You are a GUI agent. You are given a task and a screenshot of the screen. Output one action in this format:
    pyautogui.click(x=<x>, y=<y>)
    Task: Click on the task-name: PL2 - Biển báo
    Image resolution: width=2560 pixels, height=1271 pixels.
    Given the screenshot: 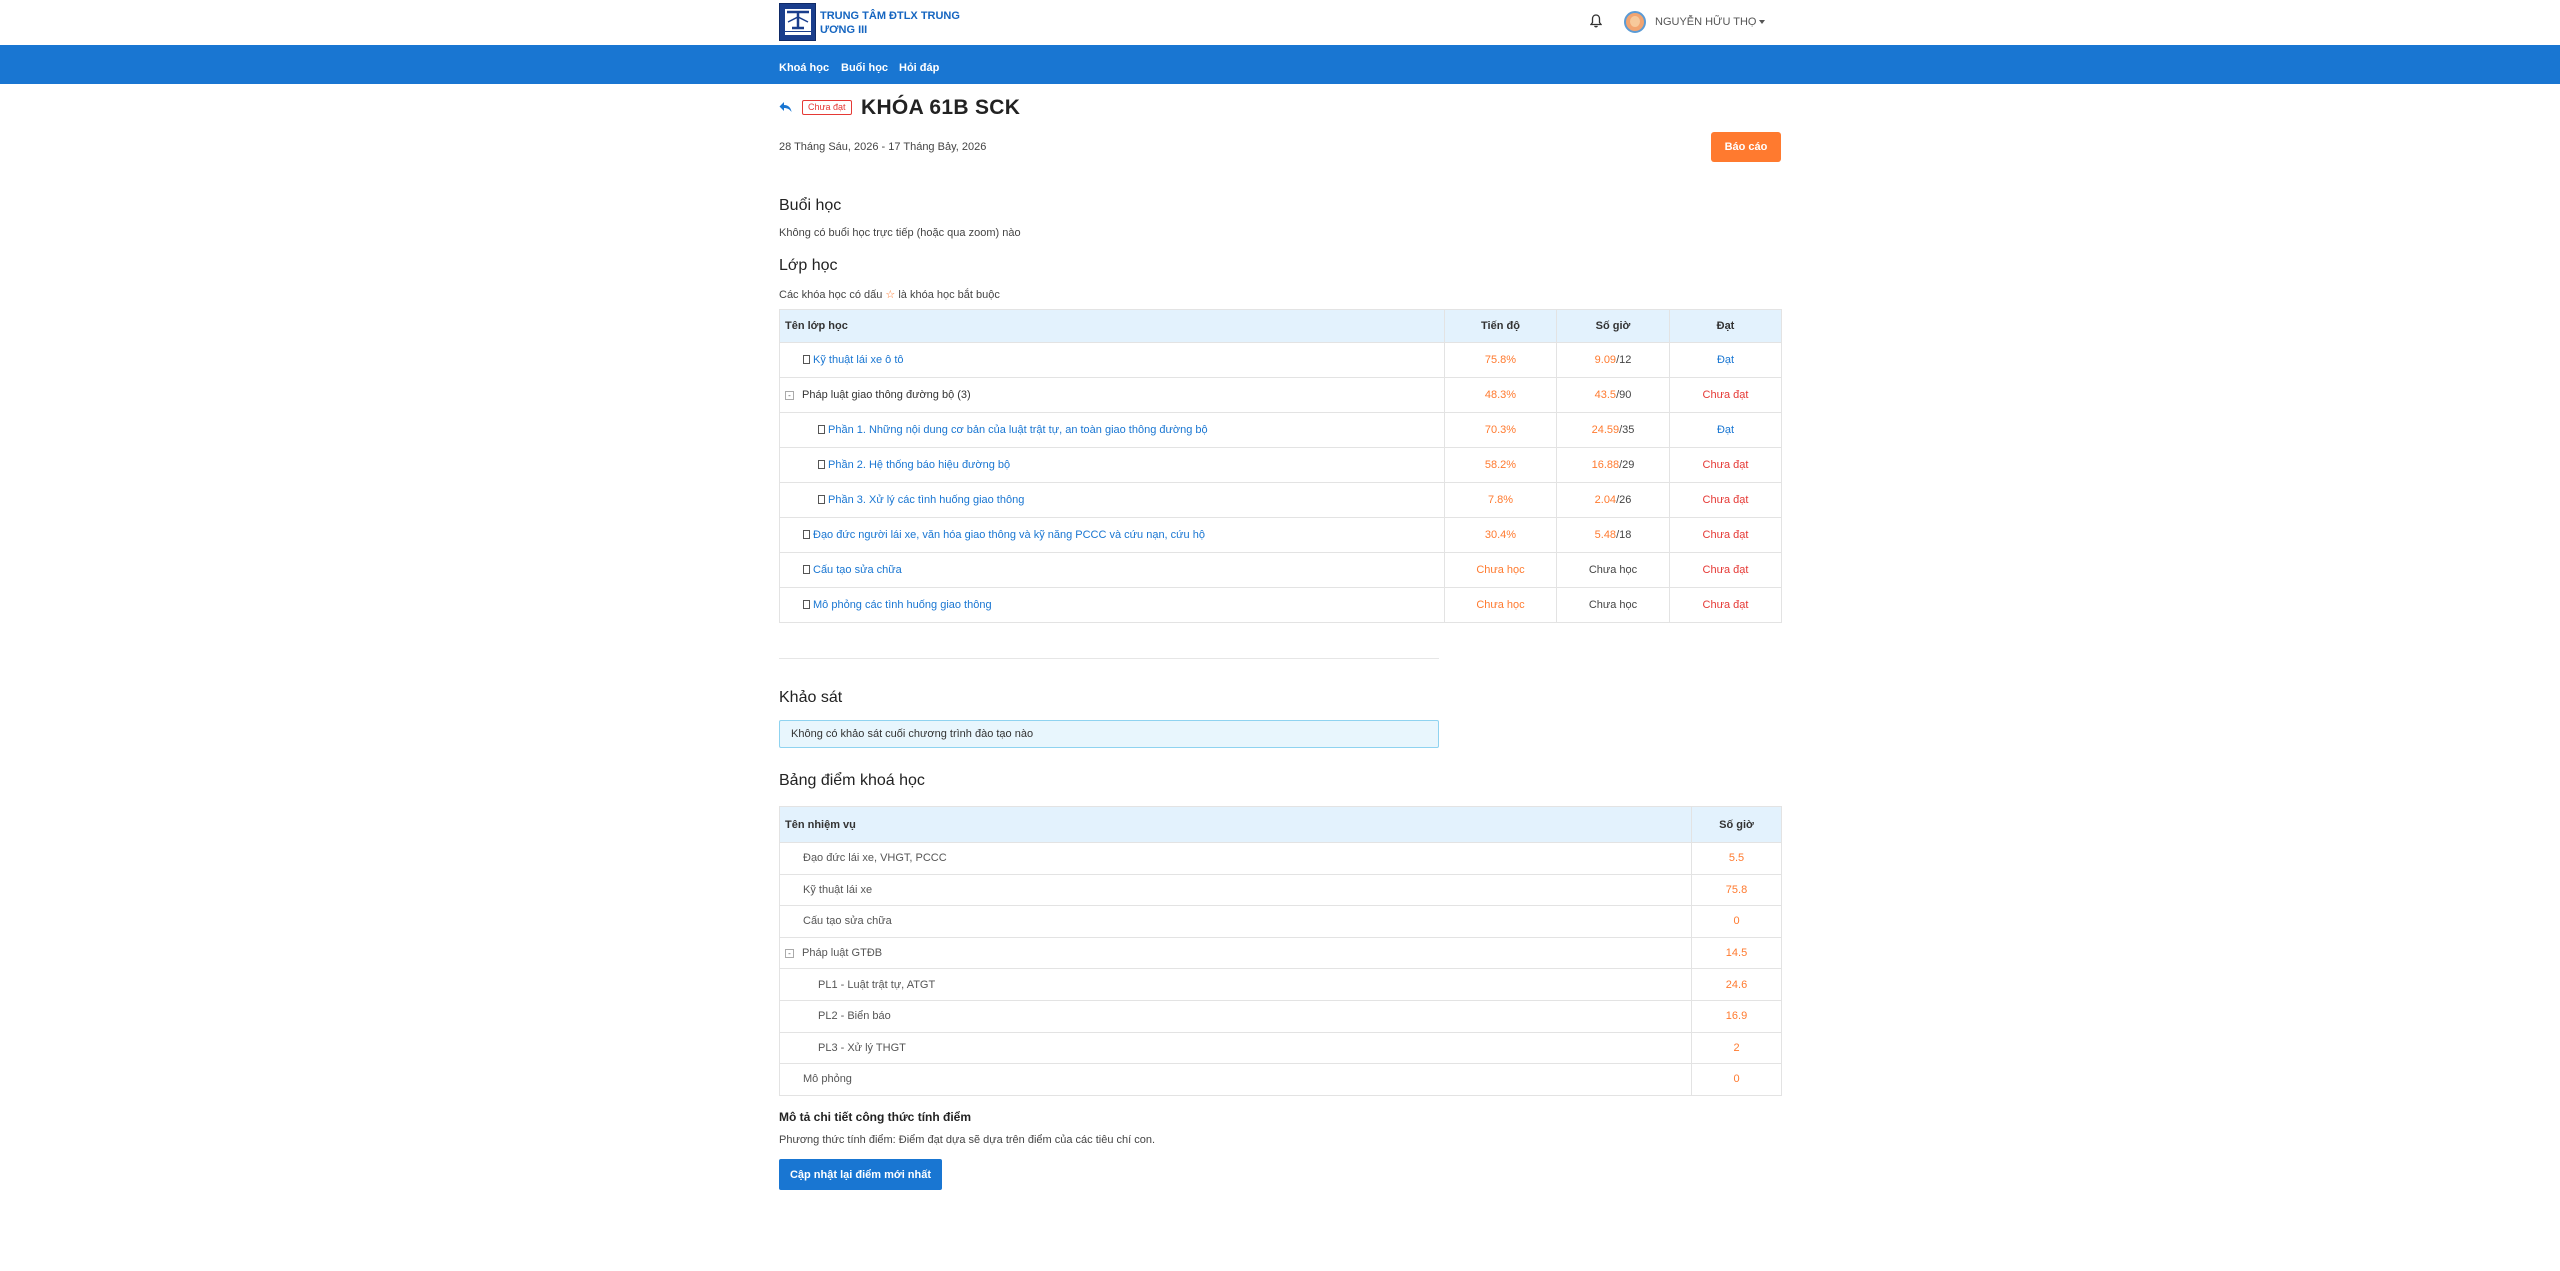 What is the action you would take?
    pyautogui.click(x=1235, y=1016)
    